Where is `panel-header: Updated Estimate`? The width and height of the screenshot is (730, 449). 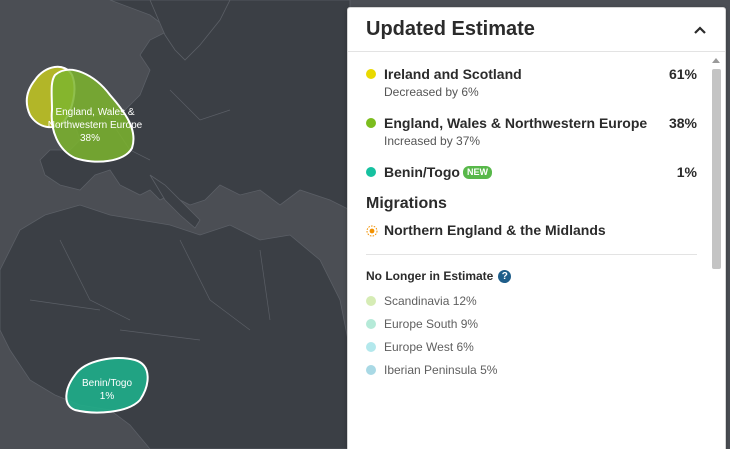 panel-header: Updated Estimate is located at coordinates (536, 30).